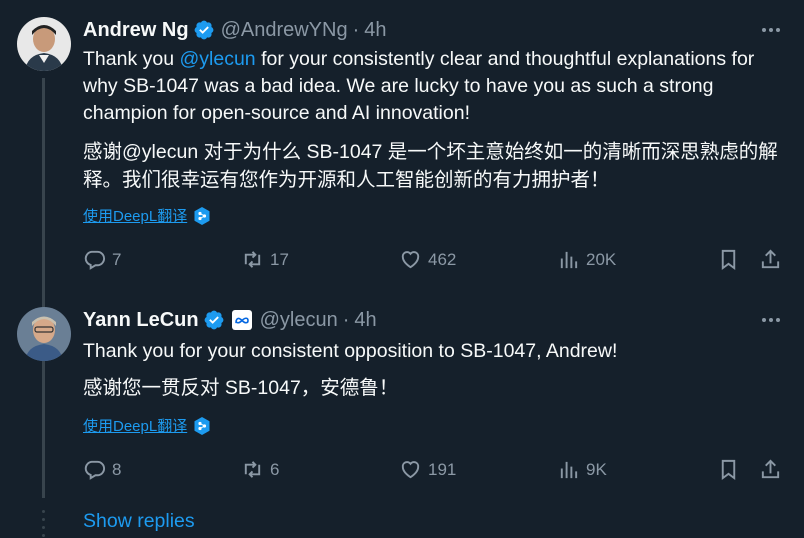  What do you see at coordinates (44, 44) in the screenshot?
I see `avatar-andrew-ng` at bounding box center [44, 44].